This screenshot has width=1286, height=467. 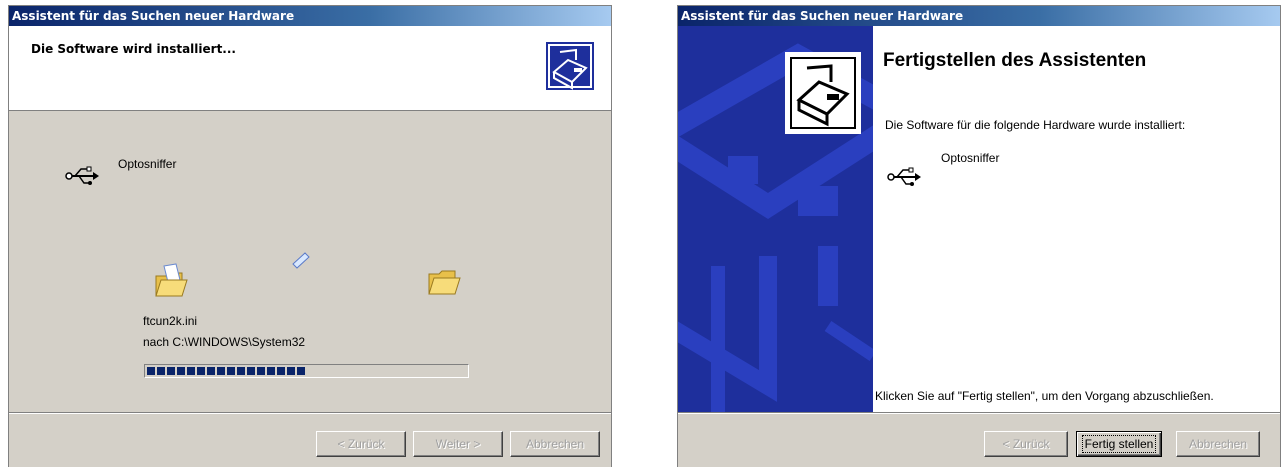 I want to click on finish-button-label: Fertig stellen, so click(x=1119, y=444).